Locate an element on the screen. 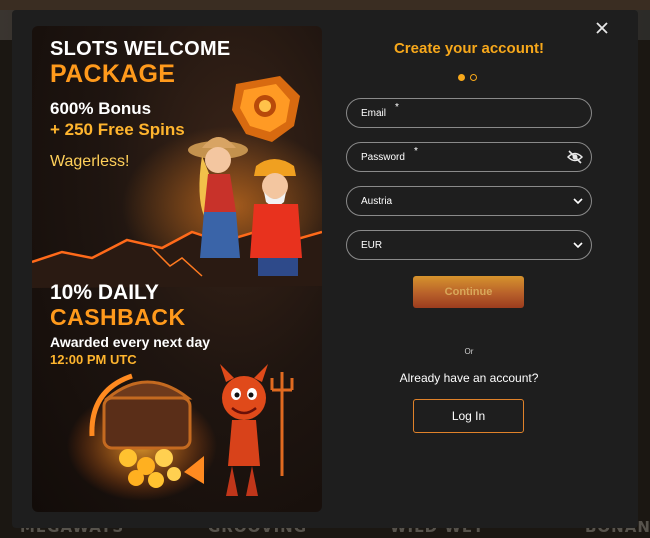  country-value: Austria is located at coordinates (377, 201).